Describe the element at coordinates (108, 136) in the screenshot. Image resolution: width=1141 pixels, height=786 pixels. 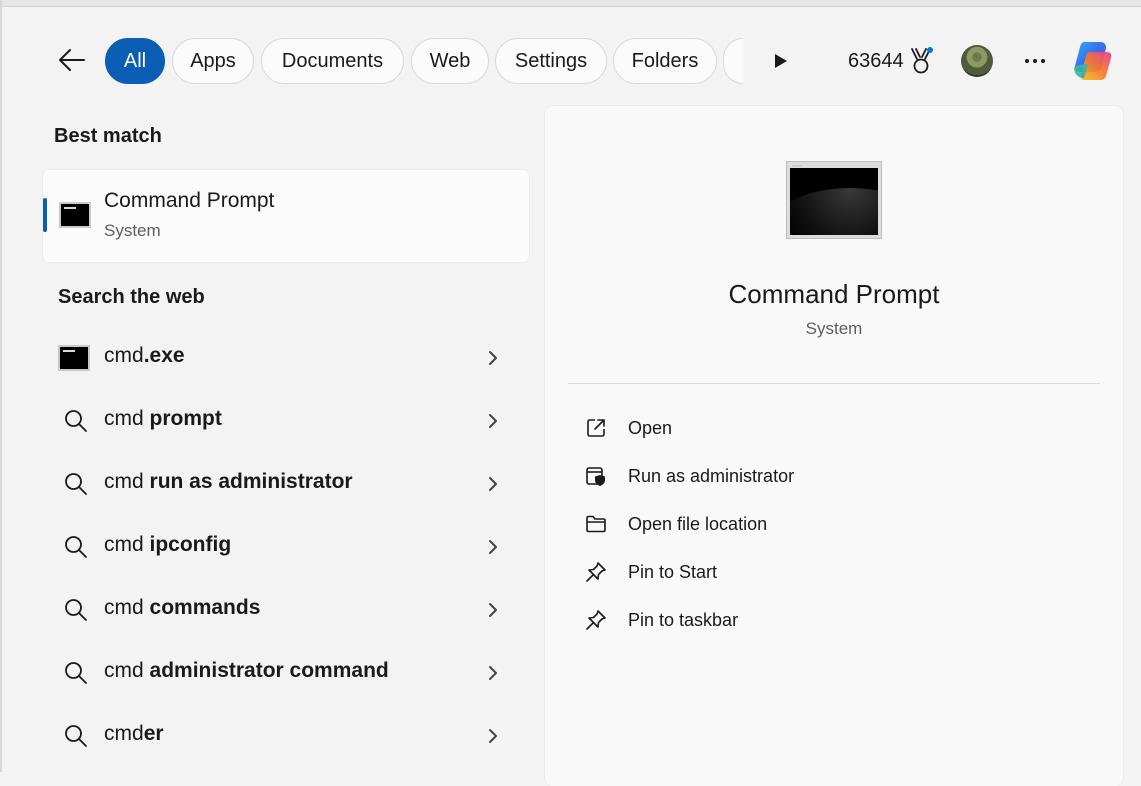
I see `best-match-heading: Best match` at that location.